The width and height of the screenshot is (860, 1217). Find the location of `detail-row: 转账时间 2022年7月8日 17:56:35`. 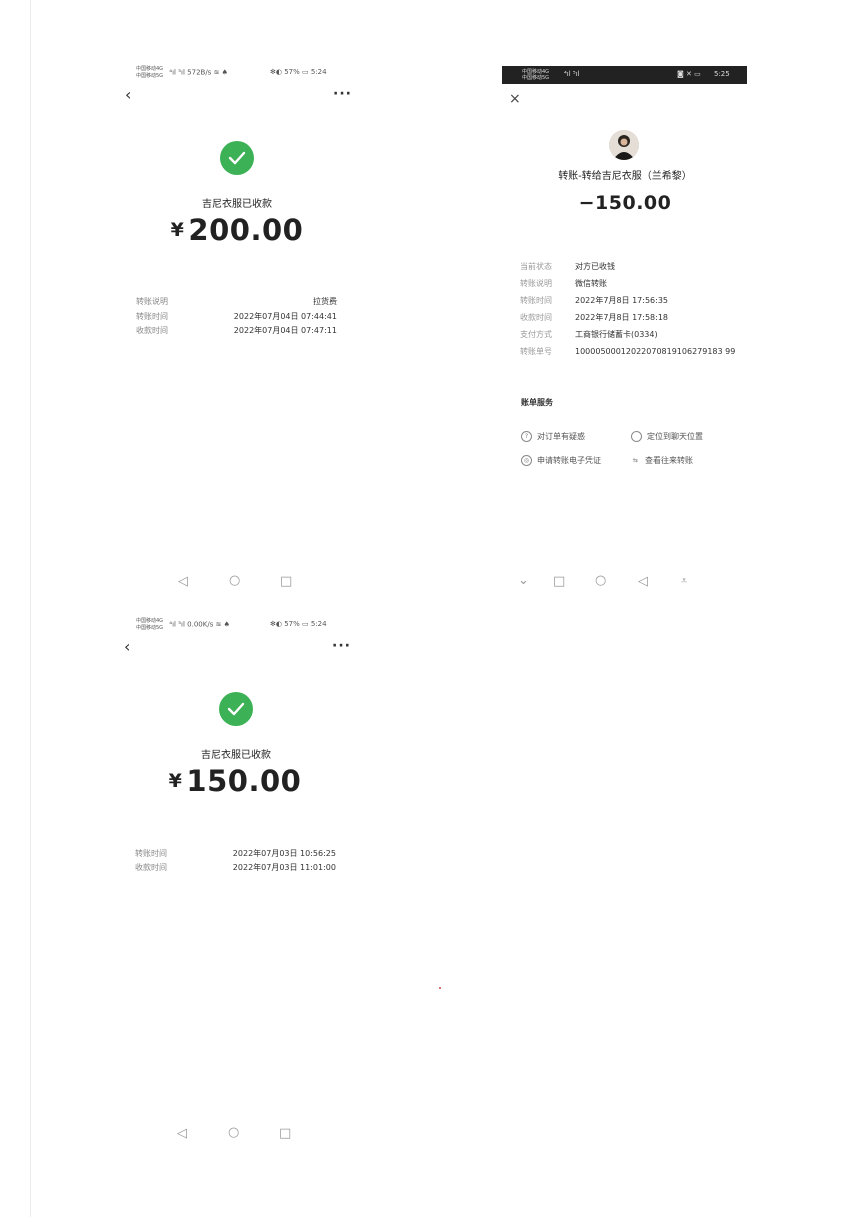

detail-row: 转账时间 2022年7月8日 17:56:35 is located at coordinates (594, 300).